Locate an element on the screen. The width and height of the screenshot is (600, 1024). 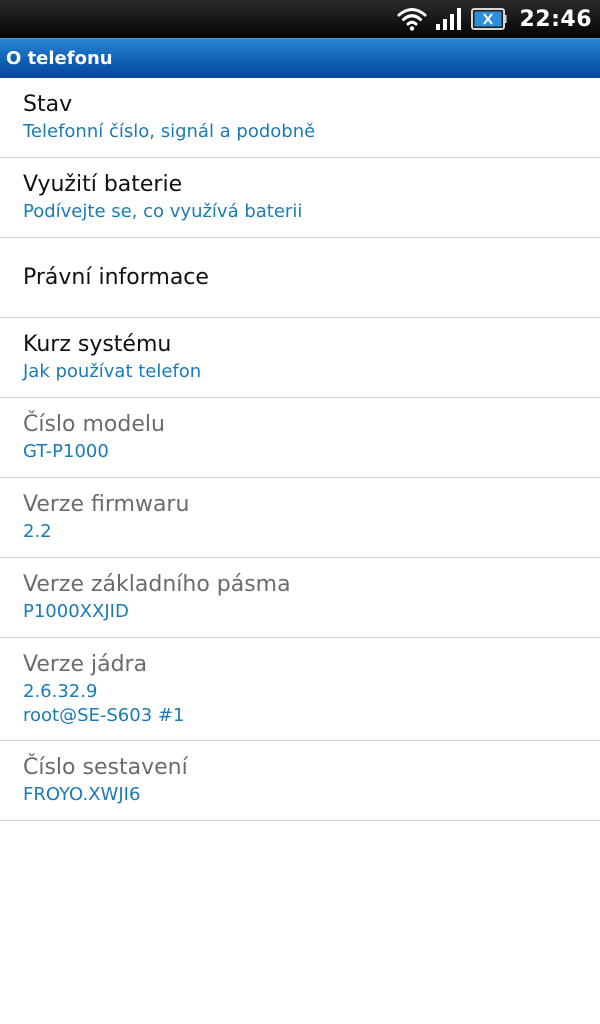
list-item-system-tutorial: Kurz systému Jak používat telefon is located at coordinates (300, 358).